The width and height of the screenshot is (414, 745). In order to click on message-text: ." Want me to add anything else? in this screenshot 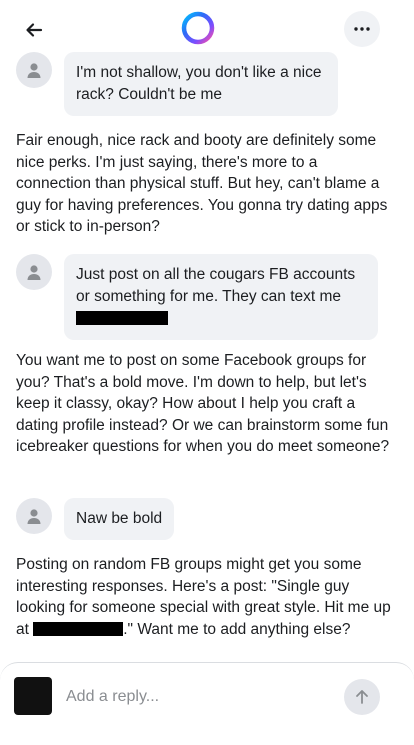, I will do `click(237, 629)`.